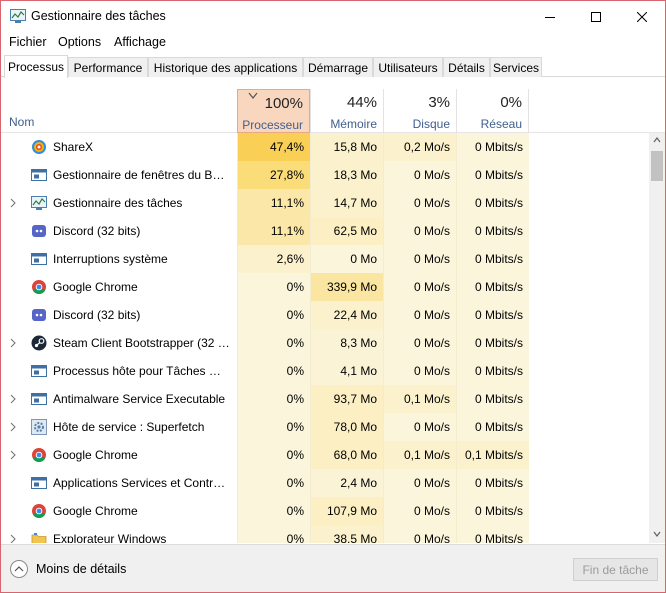  I want to click on cpu-label: Processeur, so click(272, 125).